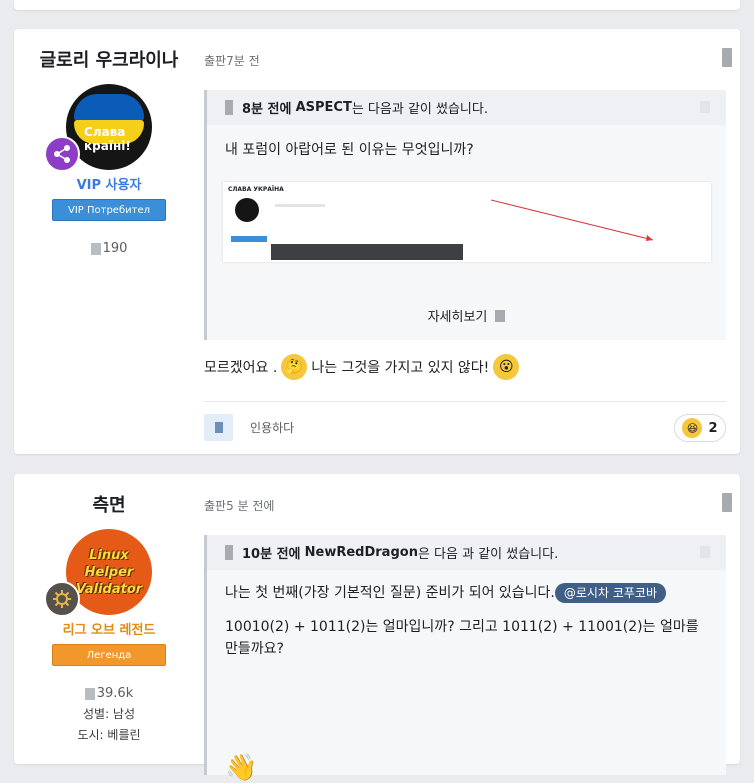 The height and width of the screenshot is (783, 754). Describe the element at coordinates (294, 367) in the screenshot. I see `thinking-emoji-icon: 🤔` at that location.